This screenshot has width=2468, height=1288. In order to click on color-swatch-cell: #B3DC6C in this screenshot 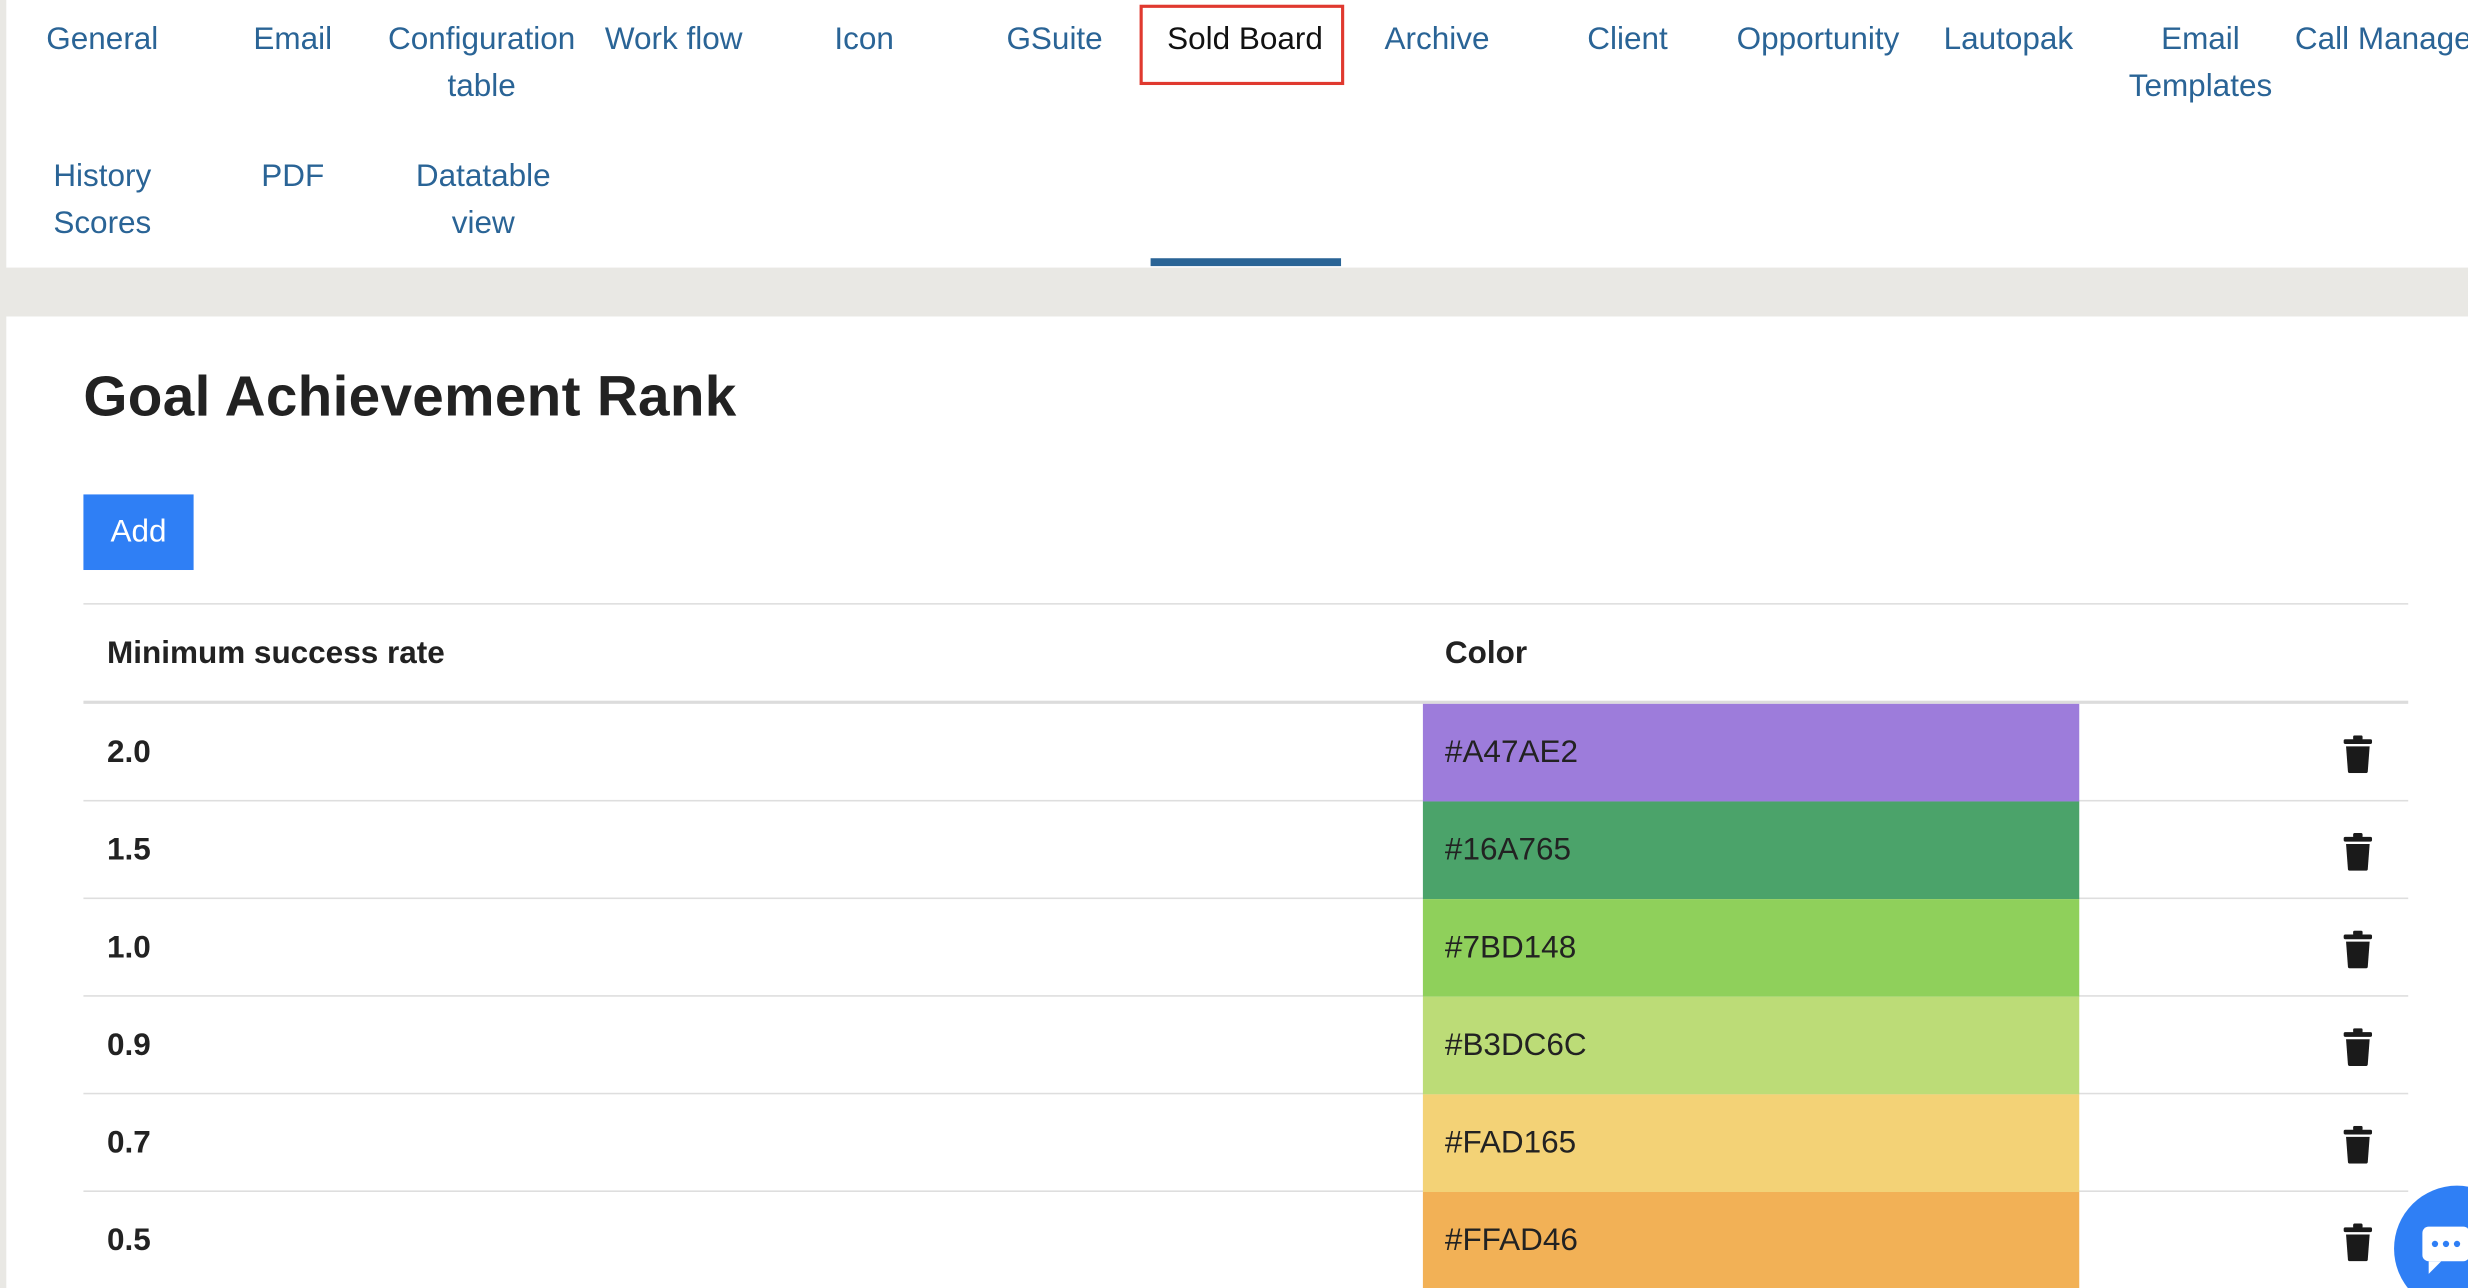, I will do `click(1751, 1045)`.